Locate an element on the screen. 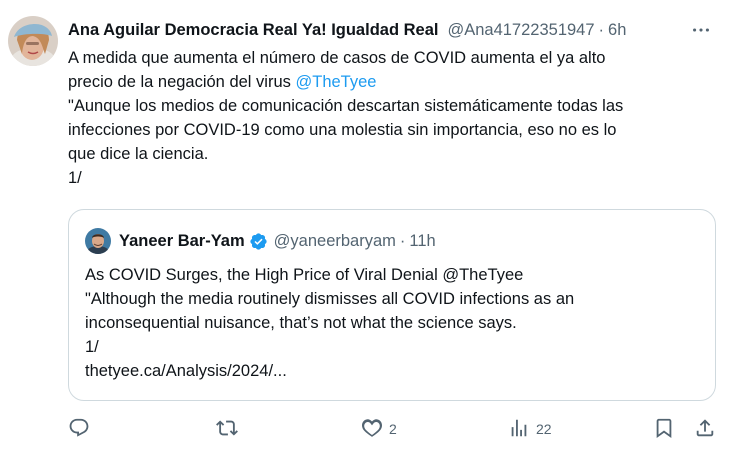 This screenshot has height=460, width=730. like-count: 2 is located at coordinates (393, 429).